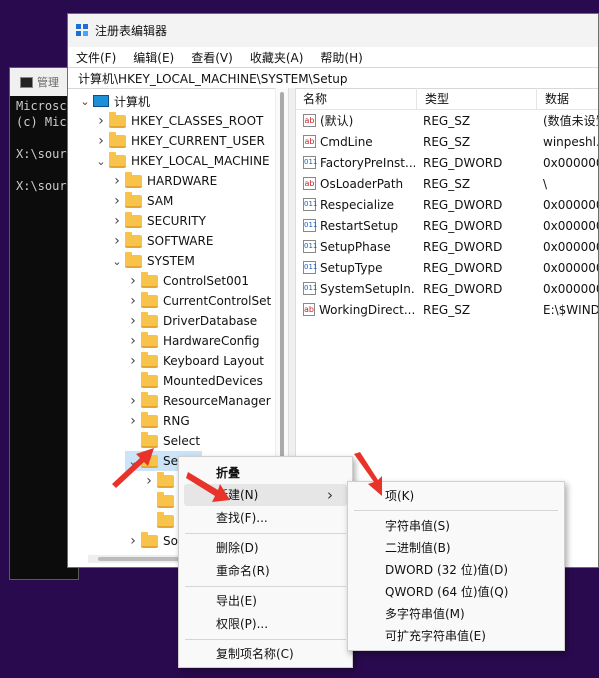  I want to click on menu-item-label: 二进制值(B), so click(418, 547).